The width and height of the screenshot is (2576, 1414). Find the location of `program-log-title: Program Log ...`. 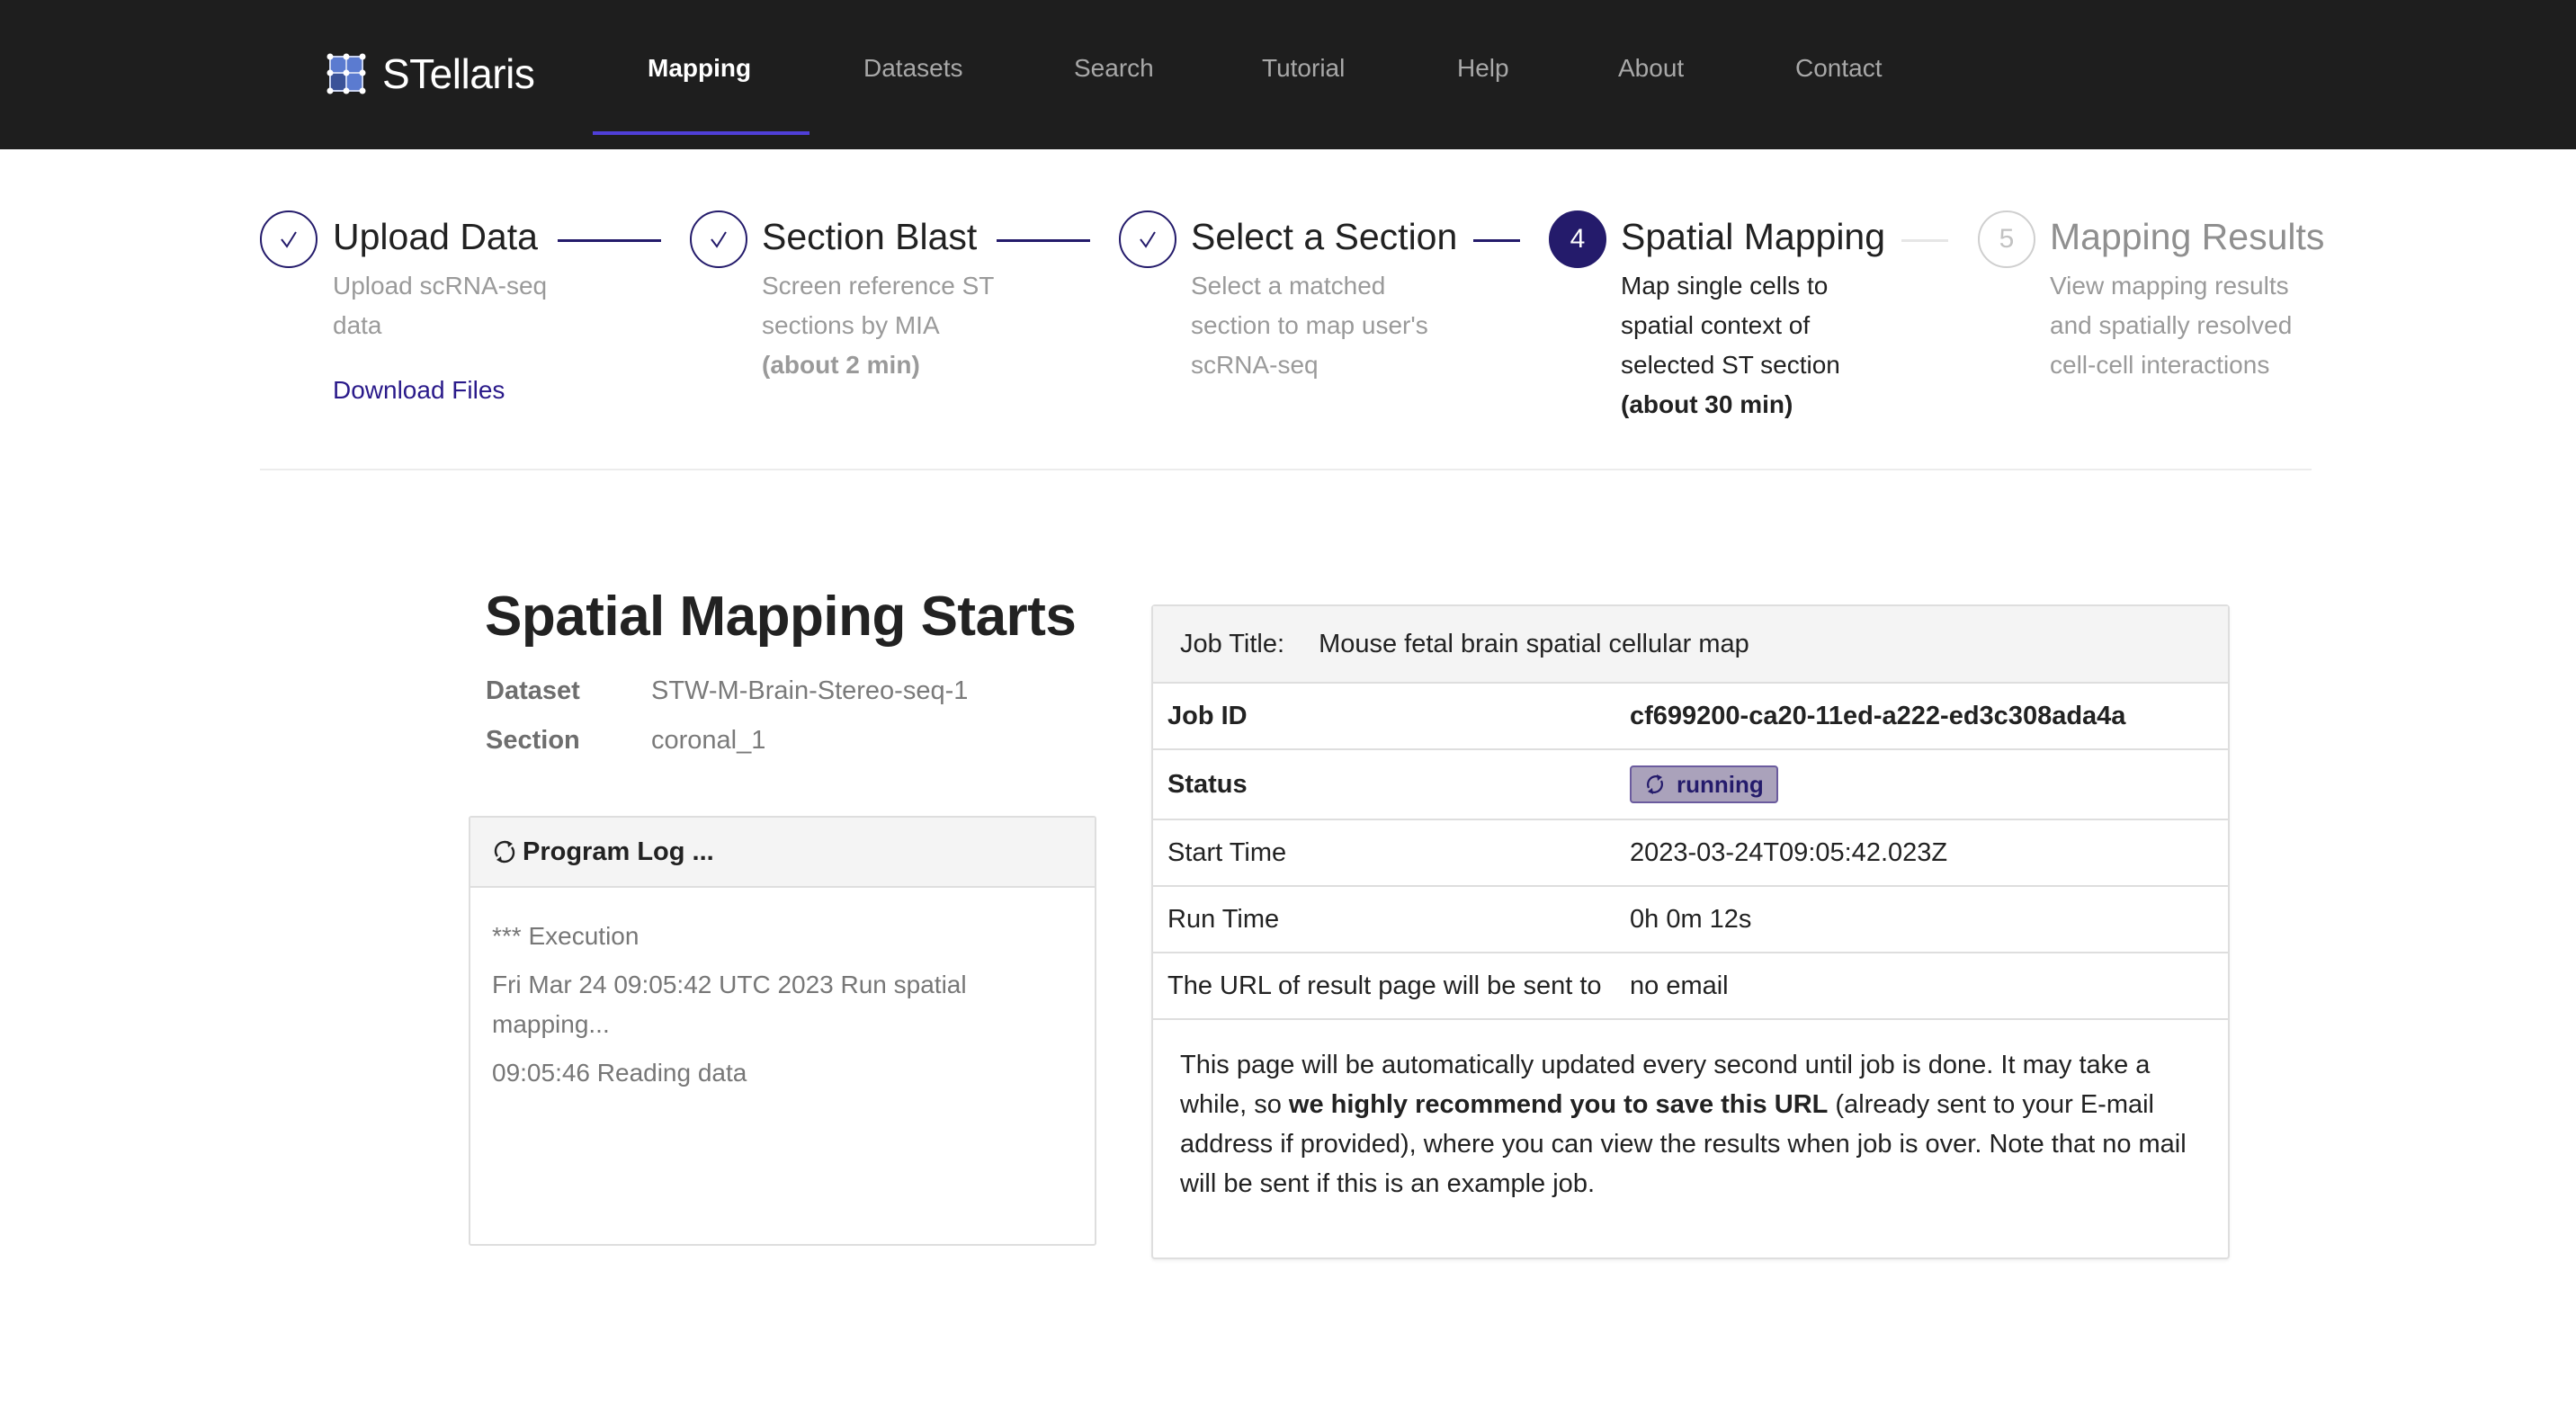

program-log-title: Program Log ... is located at coordinates (618, 851).